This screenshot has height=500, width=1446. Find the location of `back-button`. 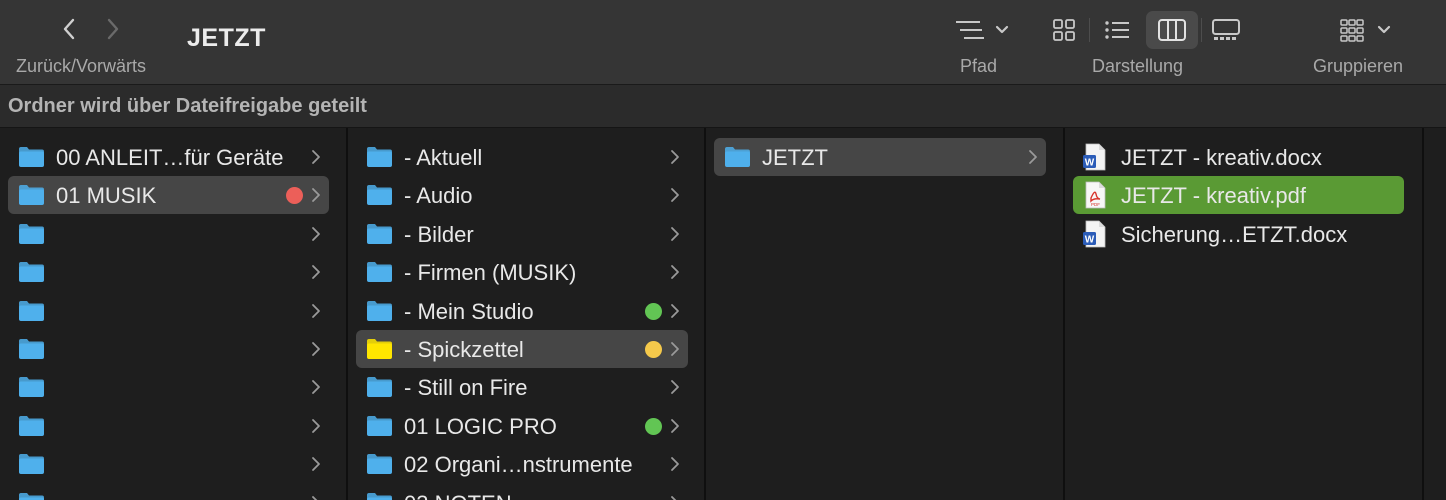

back-button is located at coordinates (69, 29).